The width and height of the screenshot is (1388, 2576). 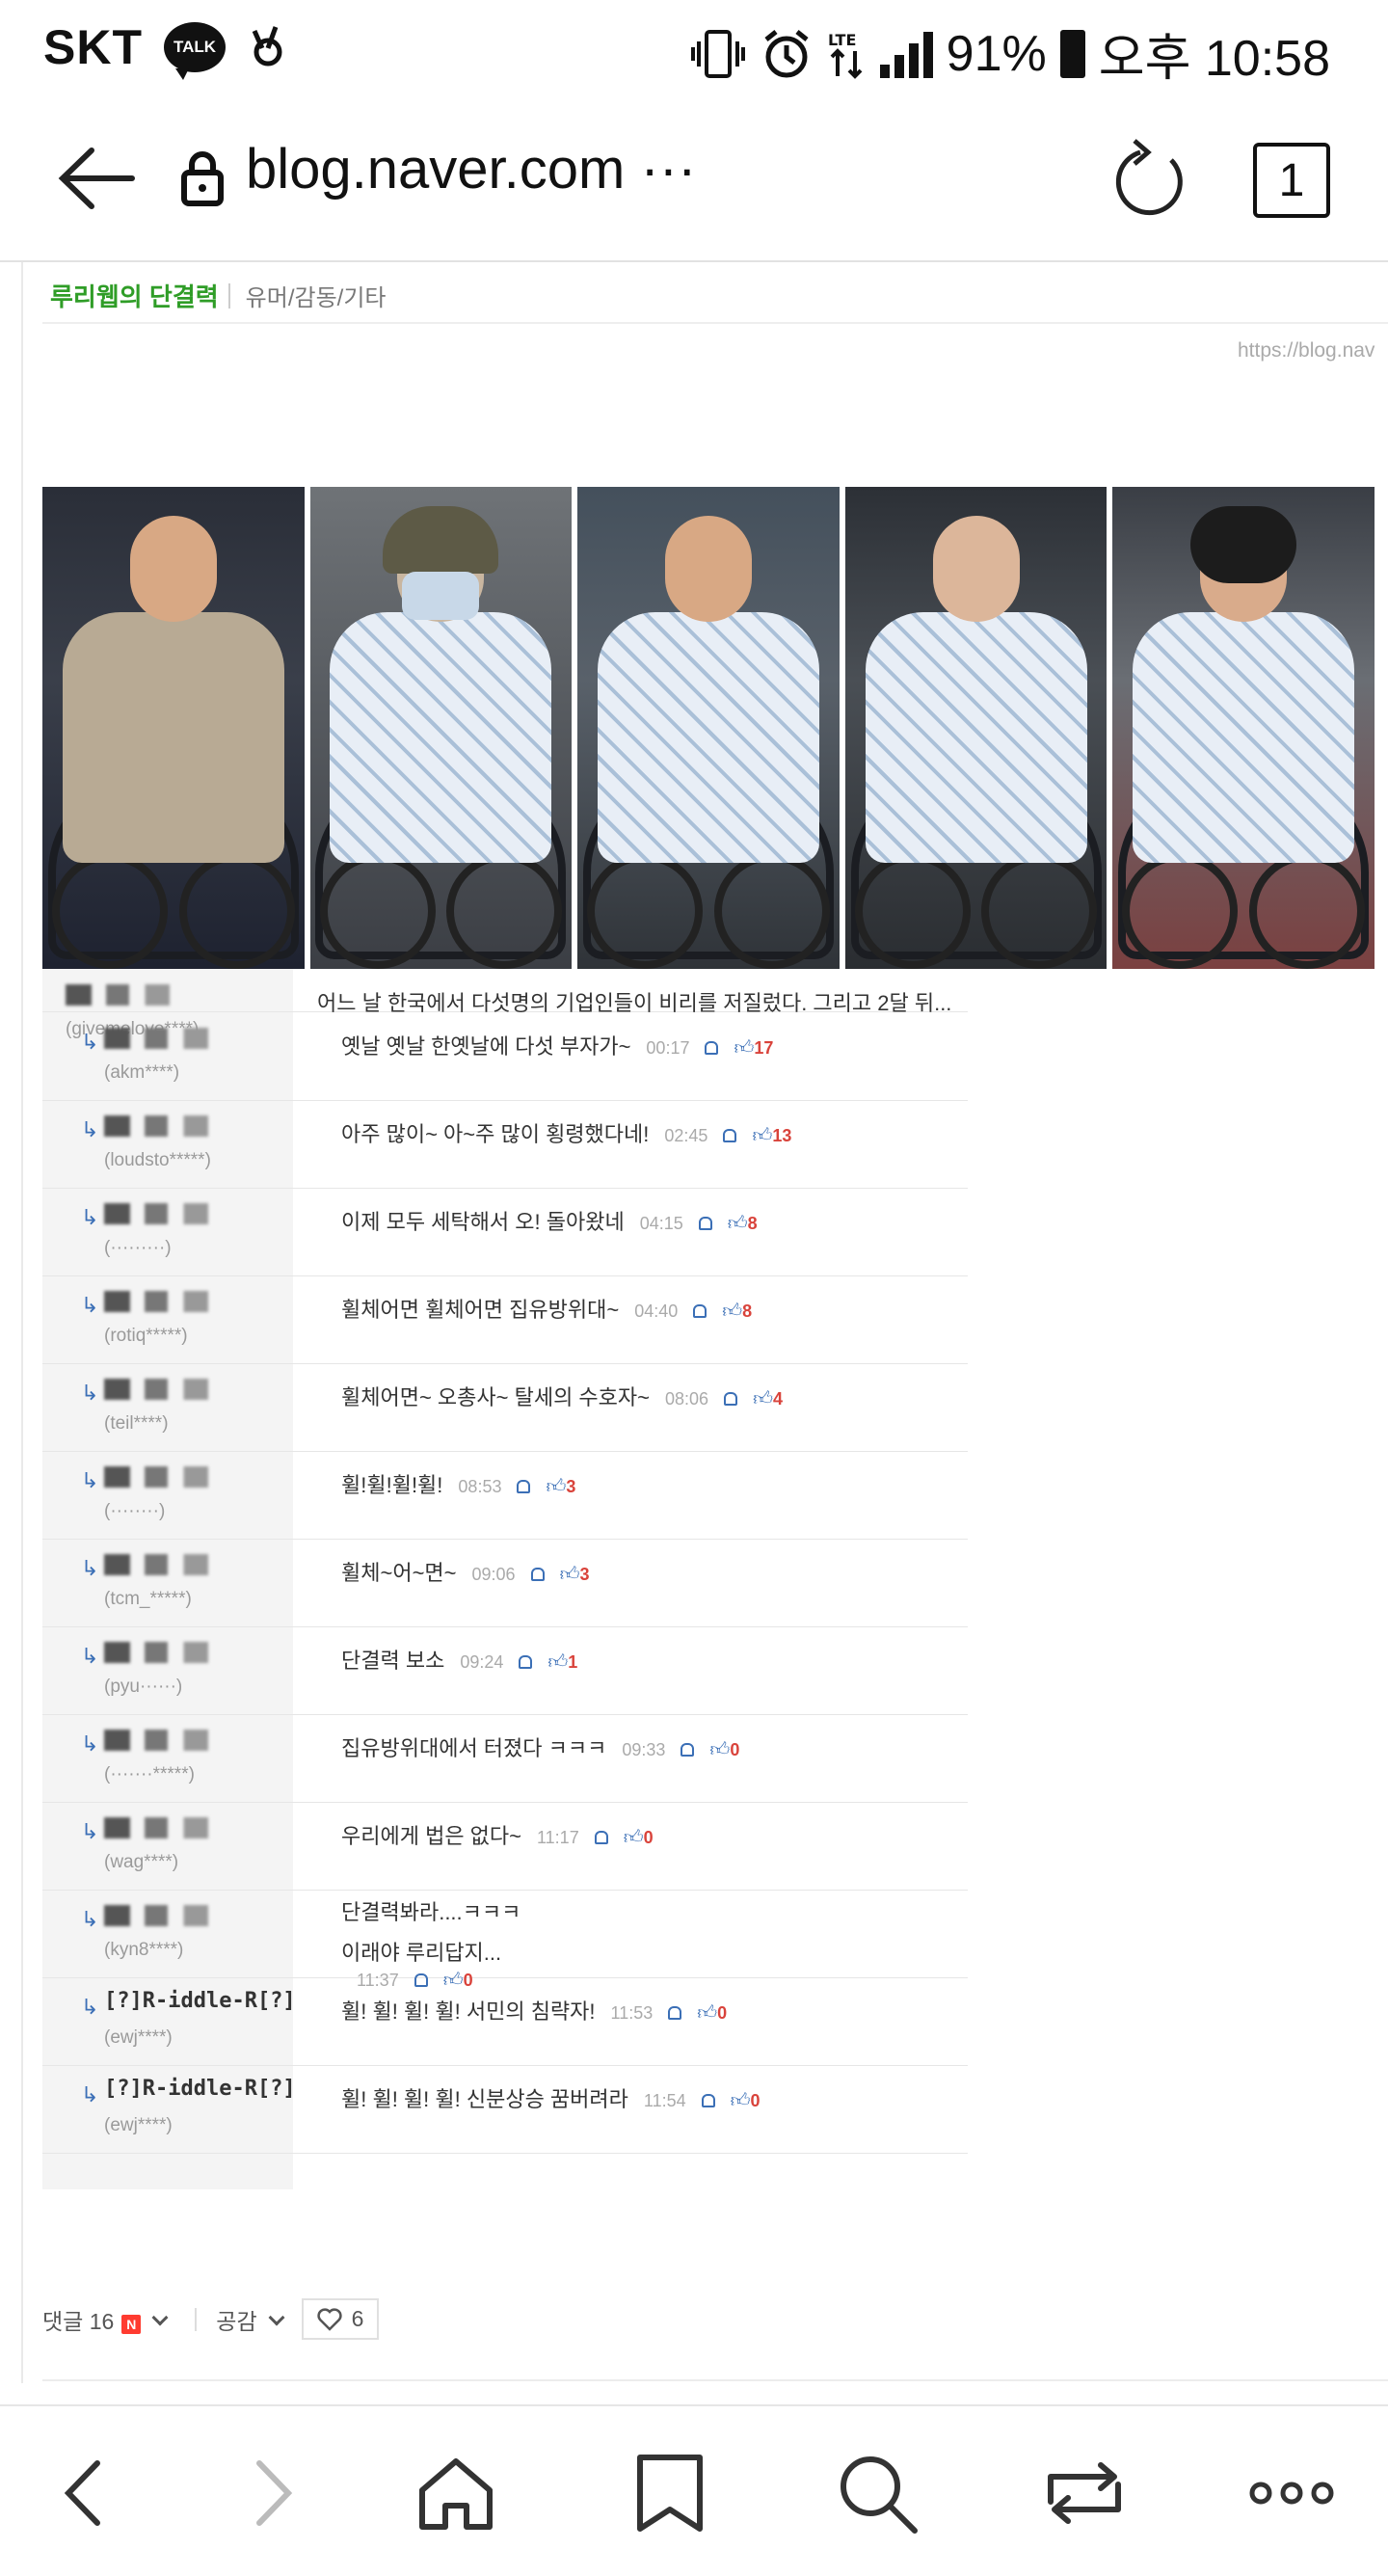 What do you see at coordinates (86, 2493) in the screenshot?
I see `back-icon` at bounding box center [86, 2493].